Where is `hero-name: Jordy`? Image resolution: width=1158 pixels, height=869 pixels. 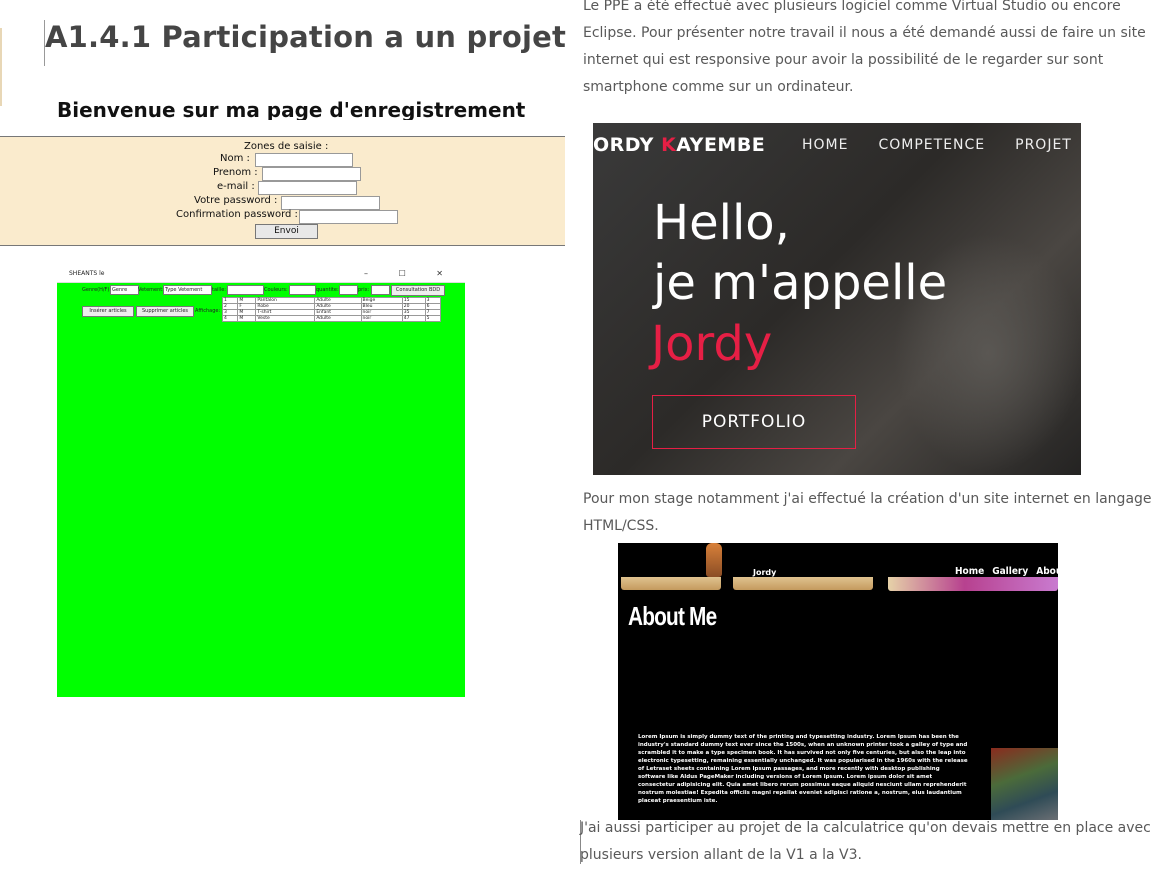
hero-name: Jordy is located at coordinates (712, 344).